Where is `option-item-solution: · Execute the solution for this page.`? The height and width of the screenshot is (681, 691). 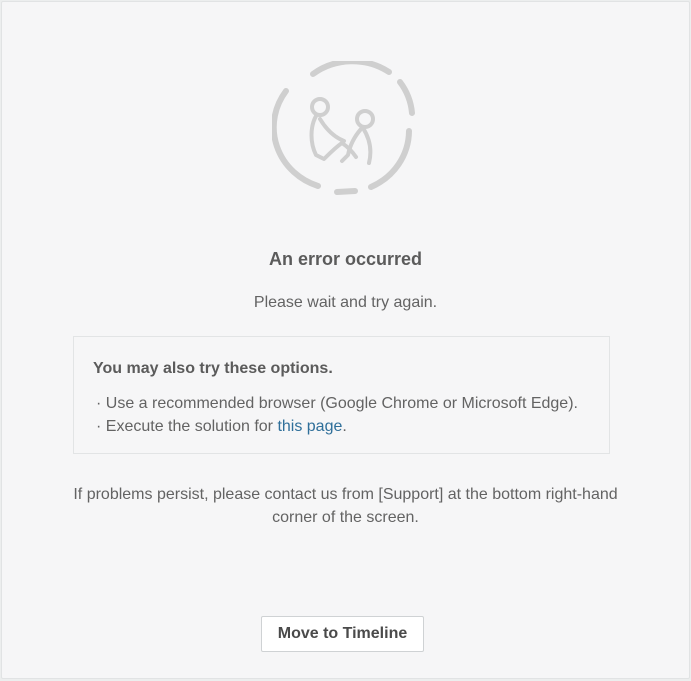 option-item-solution: · Execute the solution for this page. is located at coordinates (221, 427).